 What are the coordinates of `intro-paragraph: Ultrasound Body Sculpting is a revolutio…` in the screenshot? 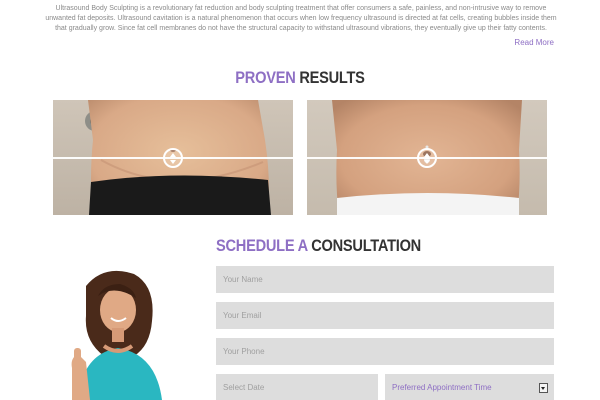 It's located at (301, 19).